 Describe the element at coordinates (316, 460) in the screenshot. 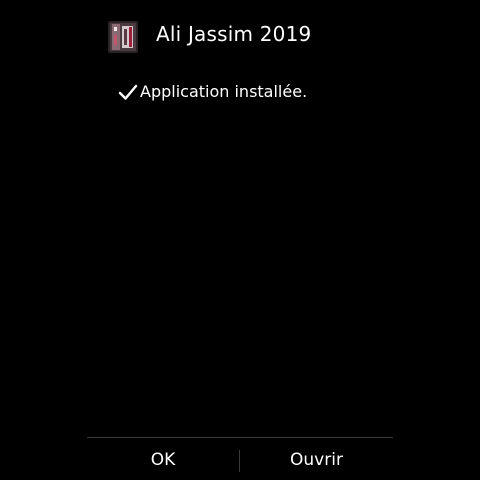

I see `open-button: Ouvrir` at that location.